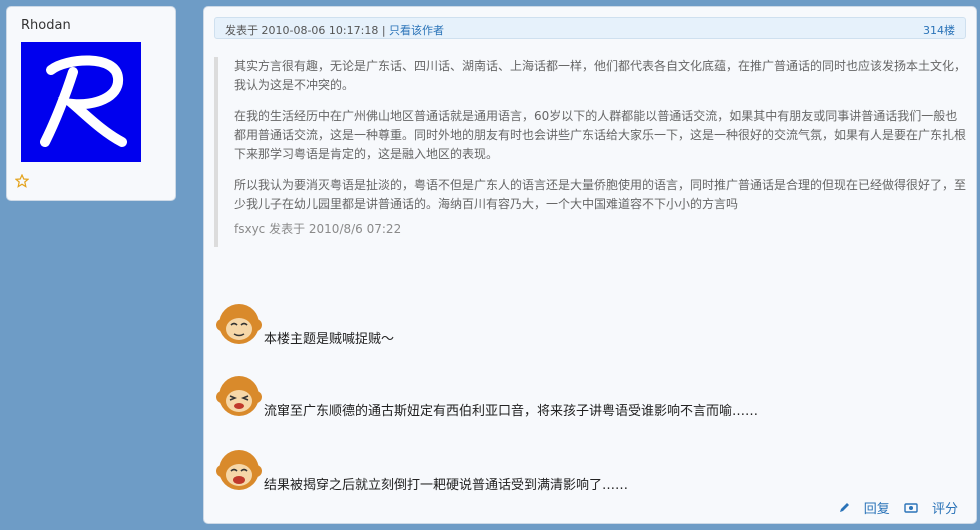 The height and width of the screenshot is (530, 980). I want to click on username: Rhodan, so click(46, 25).